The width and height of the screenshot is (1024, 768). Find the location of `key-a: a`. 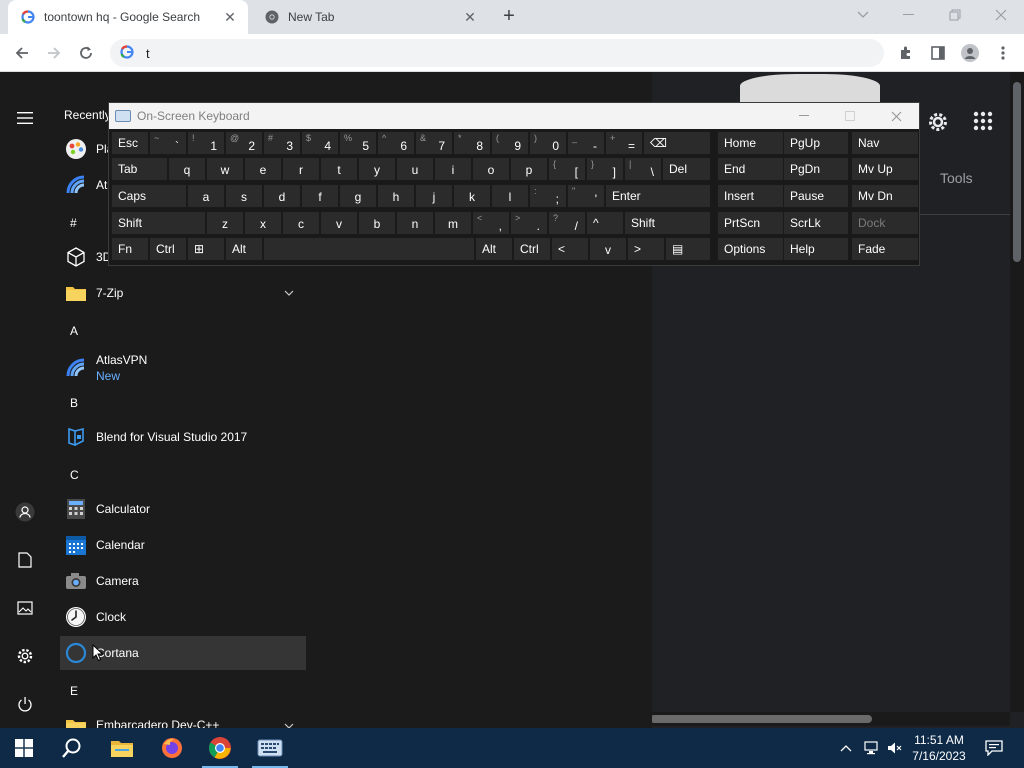

key-a: a is located at coordinates (206, 196).